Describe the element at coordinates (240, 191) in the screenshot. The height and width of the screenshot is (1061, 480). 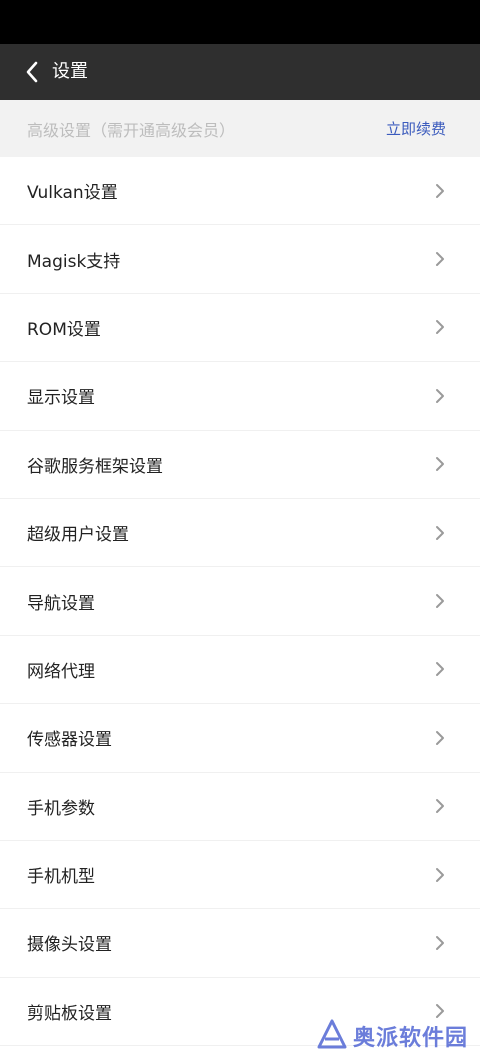
I see `settings-item-vulkan: Vulkan设置` at that location.